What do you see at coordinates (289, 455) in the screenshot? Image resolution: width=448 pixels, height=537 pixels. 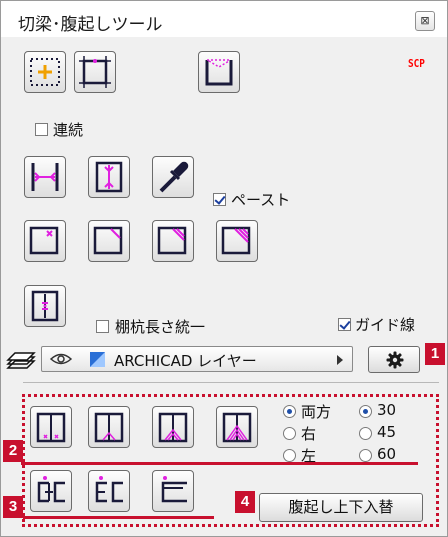 I see `side-left-radio` at bounding box center [289, 455].